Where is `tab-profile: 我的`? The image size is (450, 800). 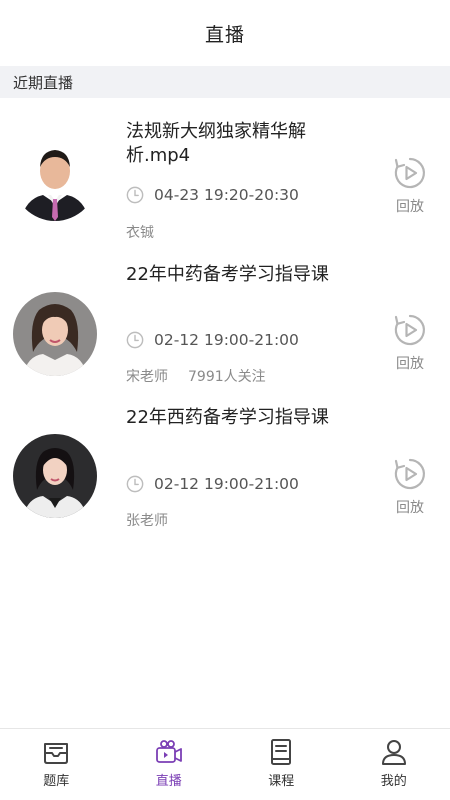 tab-profile: 我的 is located at coordinates (394, 764).